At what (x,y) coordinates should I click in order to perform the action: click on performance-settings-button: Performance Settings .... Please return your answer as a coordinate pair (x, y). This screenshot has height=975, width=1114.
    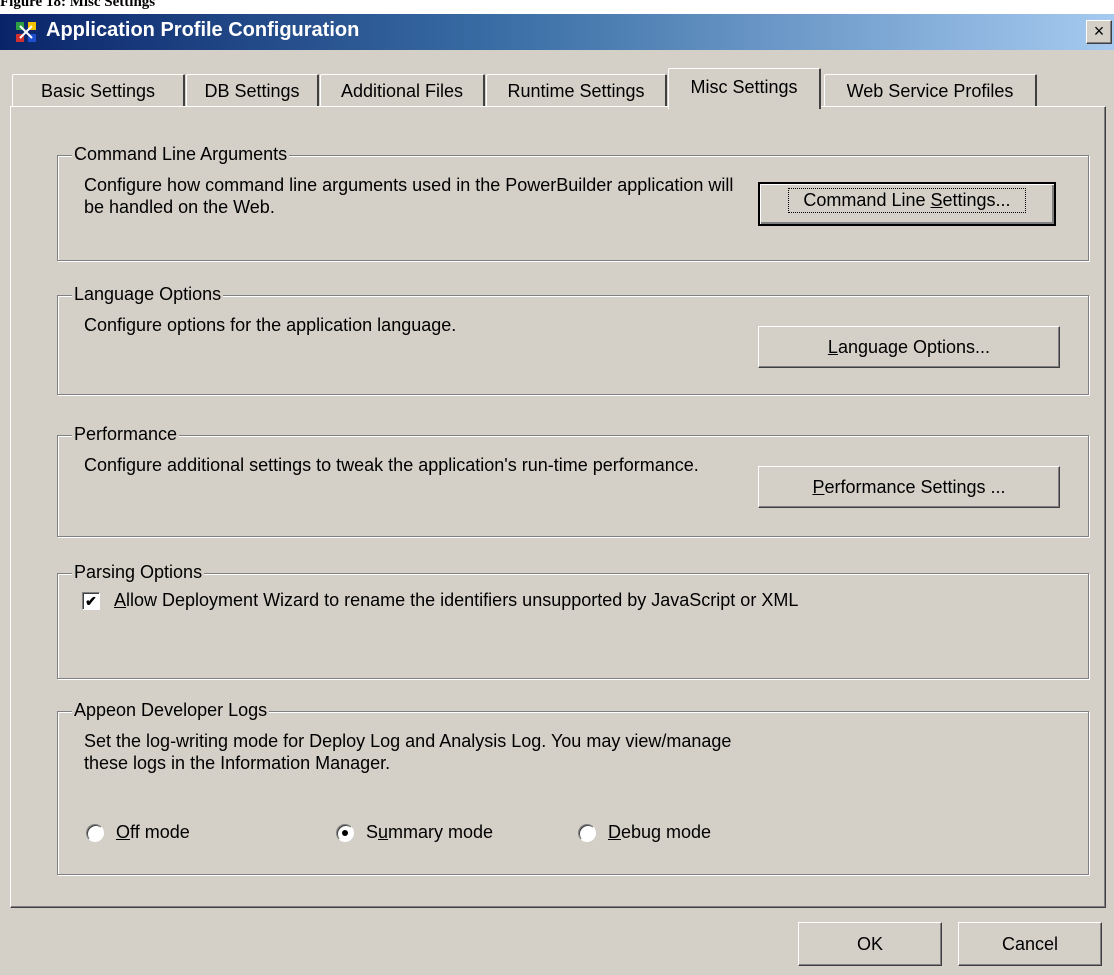
    Looking at the image, I should click on (909, 487).